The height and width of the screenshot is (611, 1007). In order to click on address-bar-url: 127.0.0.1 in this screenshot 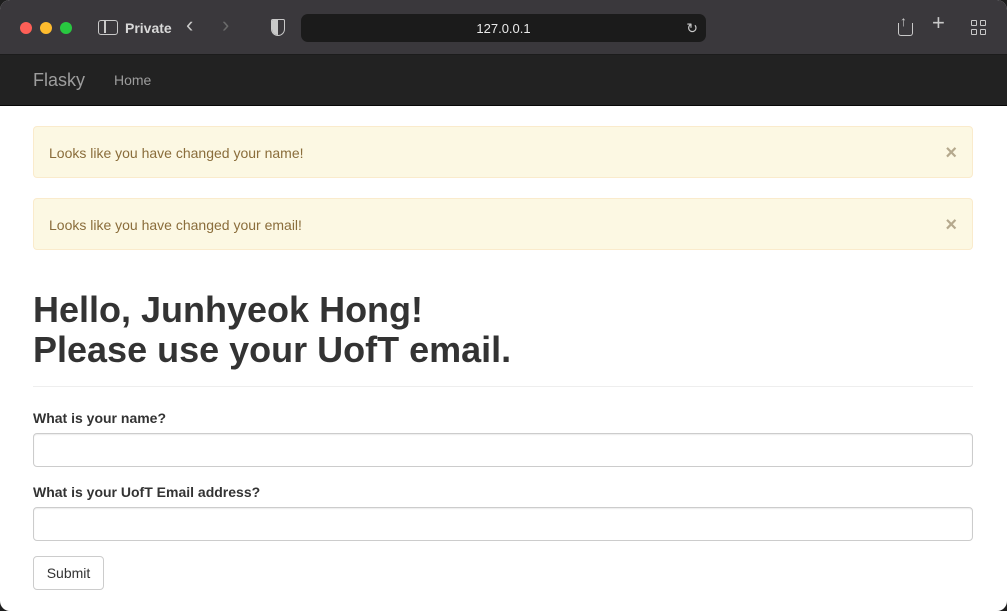, I will do `click(503, 28)`.